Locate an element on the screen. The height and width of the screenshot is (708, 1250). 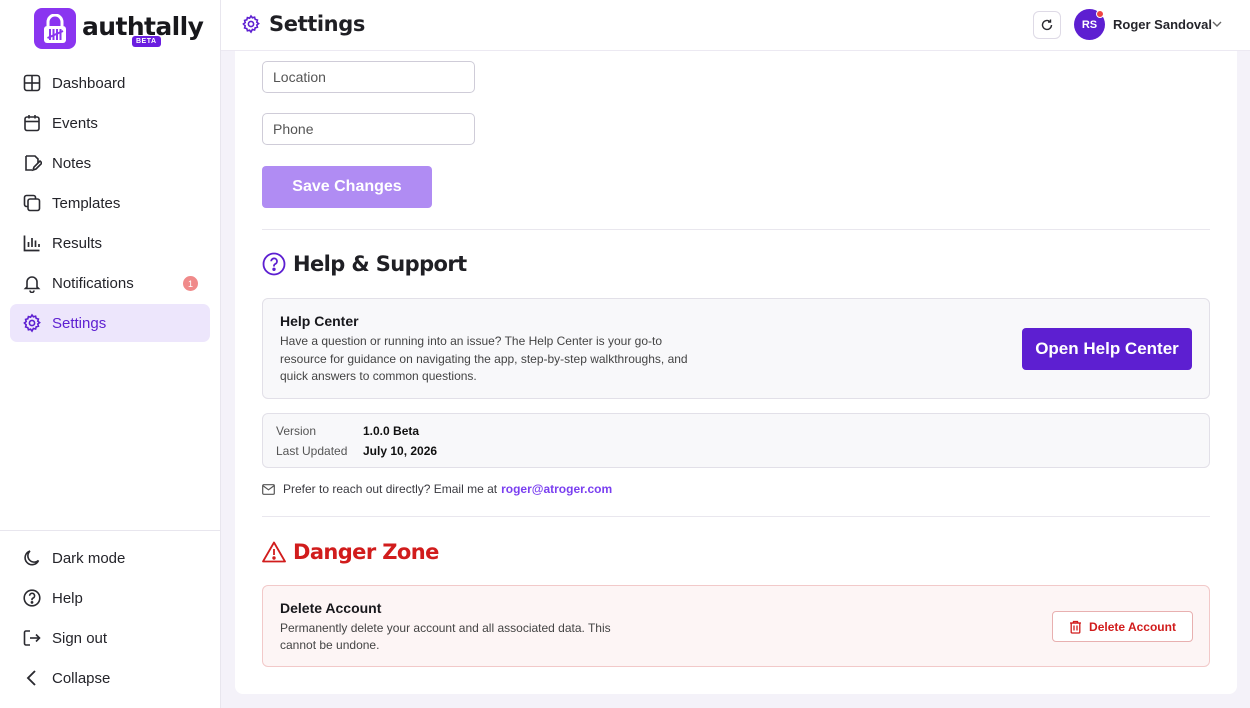
notes-icon is located at coordinates (33, 163).